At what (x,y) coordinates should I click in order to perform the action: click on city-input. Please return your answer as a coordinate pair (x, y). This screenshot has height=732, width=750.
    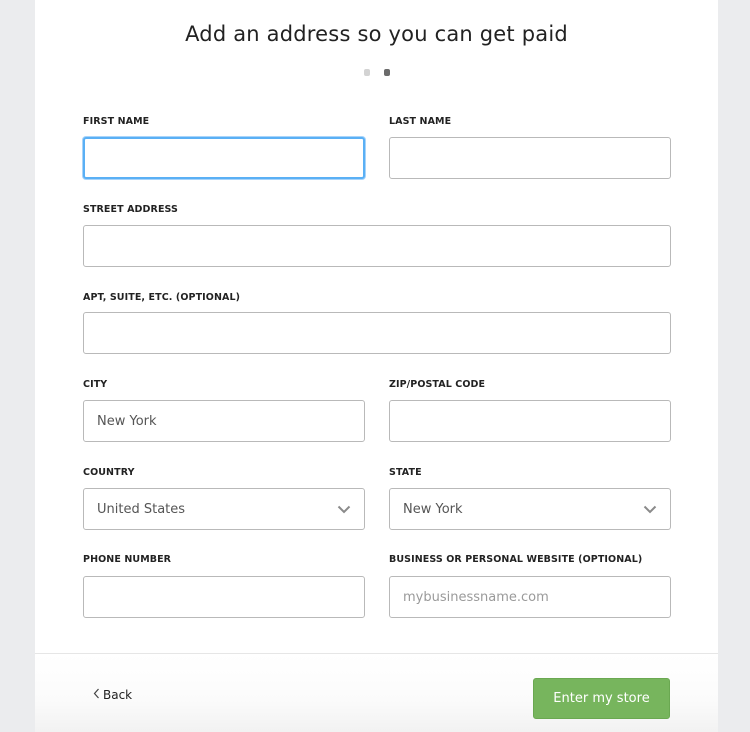
    Looking at the image, I should click on (224, 421).